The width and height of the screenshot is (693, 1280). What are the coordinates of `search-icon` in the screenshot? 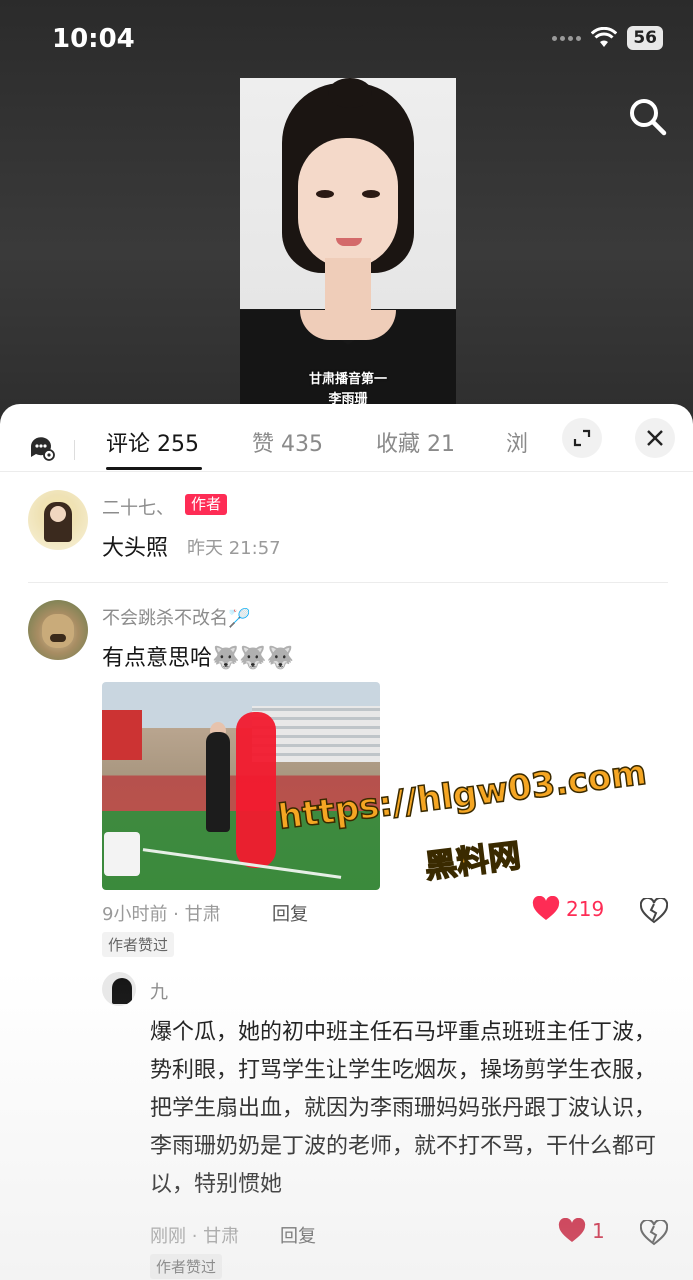 It's located at (647, 116).